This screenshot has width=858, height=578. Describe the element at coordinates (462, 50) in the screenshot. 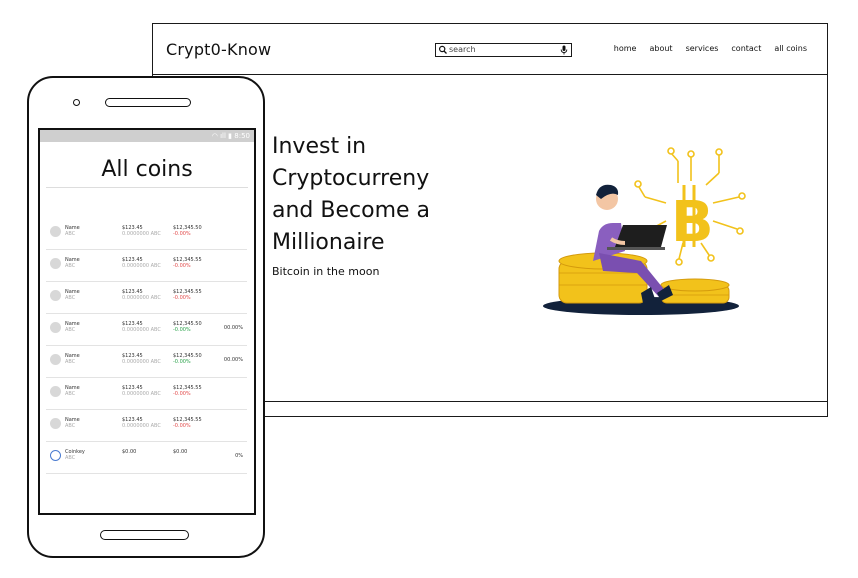

I see `search-input: search` at that location.